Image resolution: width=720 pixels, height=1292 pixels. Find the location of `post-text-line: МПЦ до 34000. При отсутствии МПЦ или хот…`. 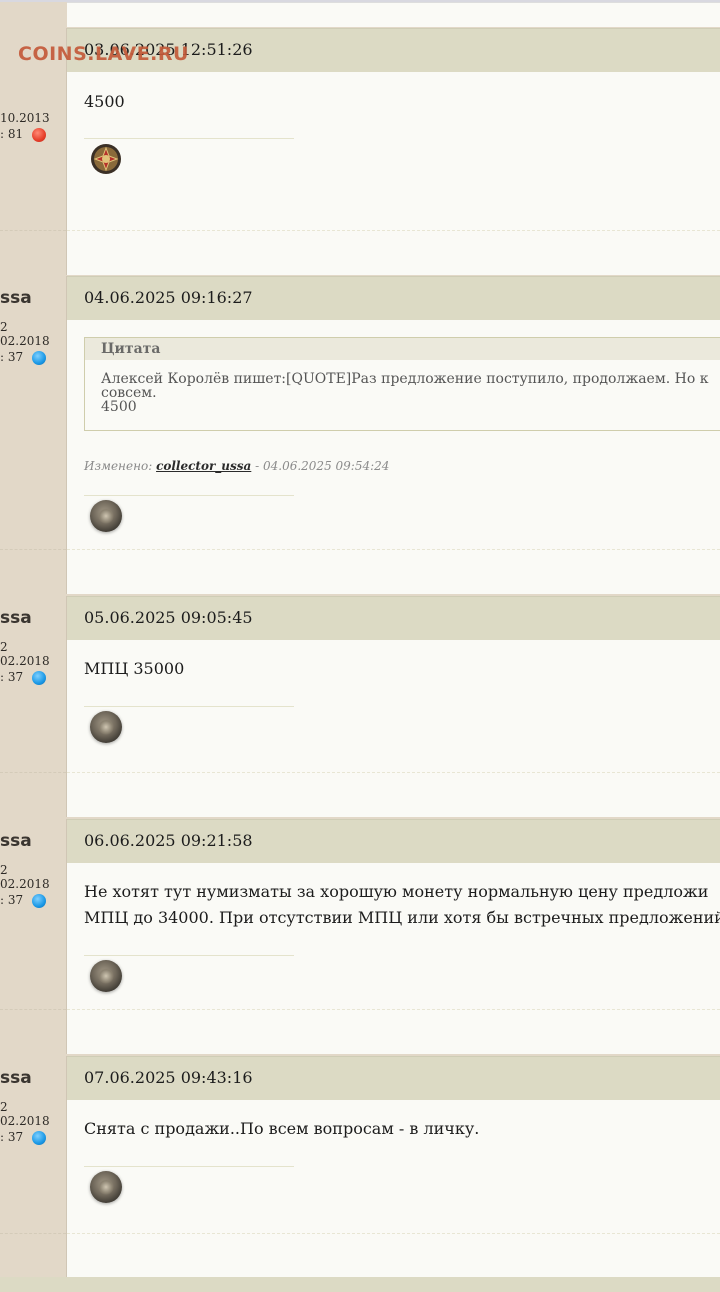

post-text-line: МПЦ до 34000. При отсутствии МПЦ или хот… is located at coordinates (402, 917).